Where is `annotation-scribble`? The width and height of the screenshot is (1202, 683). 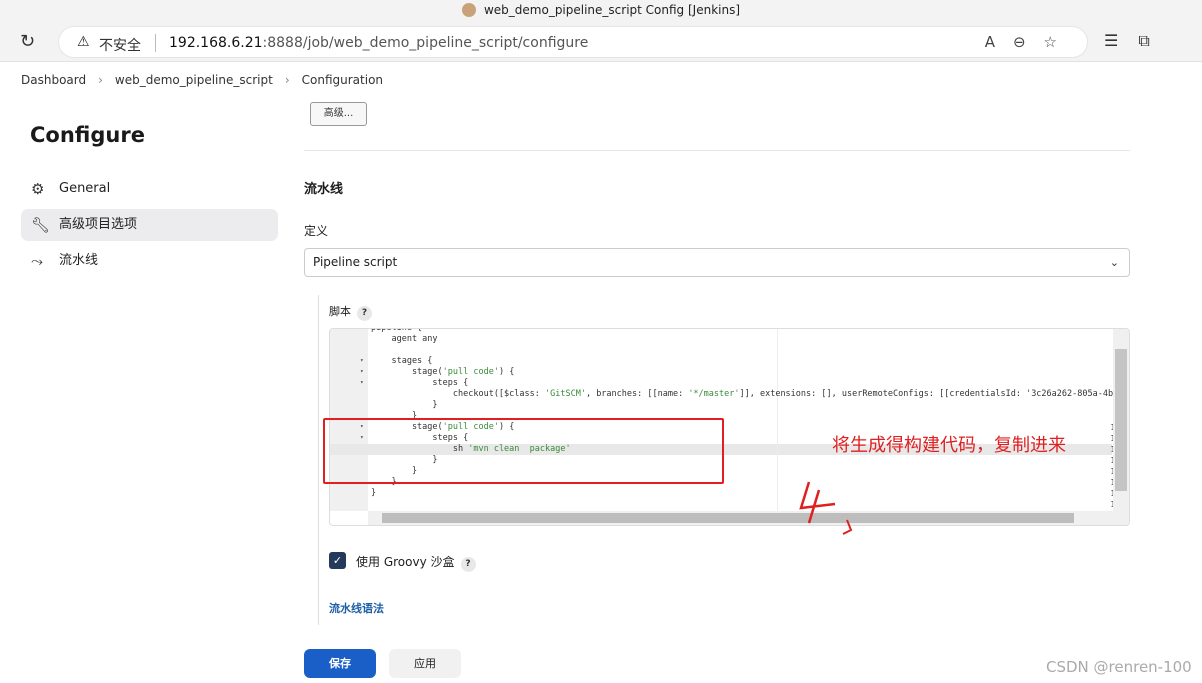
annotation-scribble is located at coordinates (826, 508).